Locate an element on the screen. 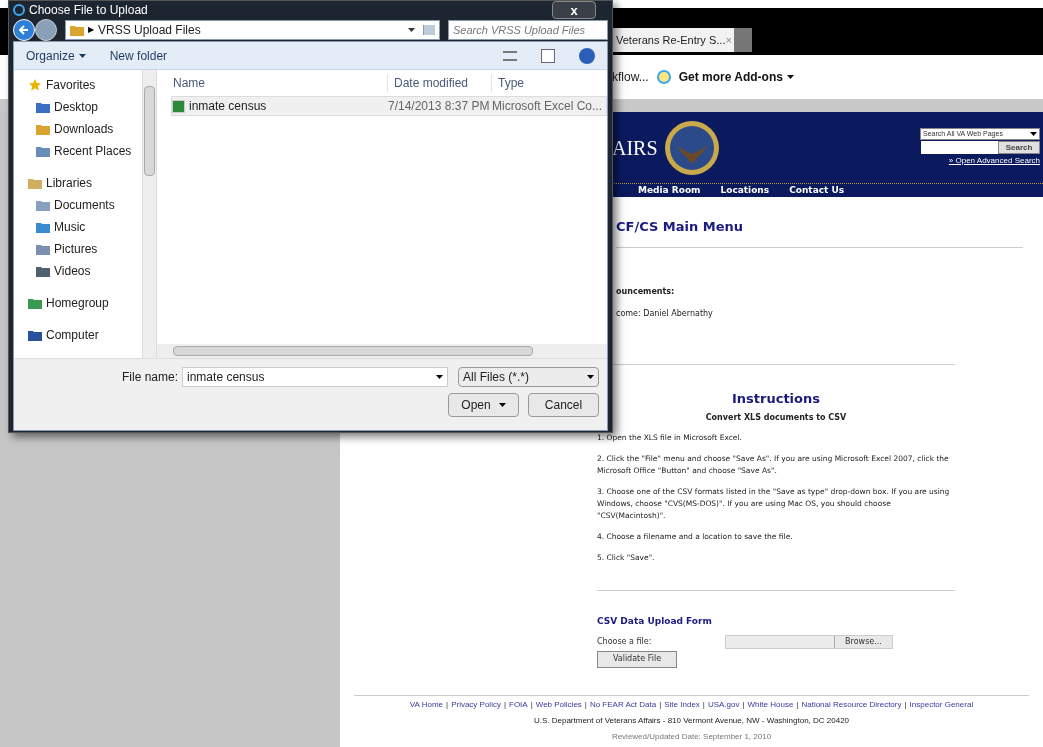  column-header: Type is located at coordinates (549, 83).